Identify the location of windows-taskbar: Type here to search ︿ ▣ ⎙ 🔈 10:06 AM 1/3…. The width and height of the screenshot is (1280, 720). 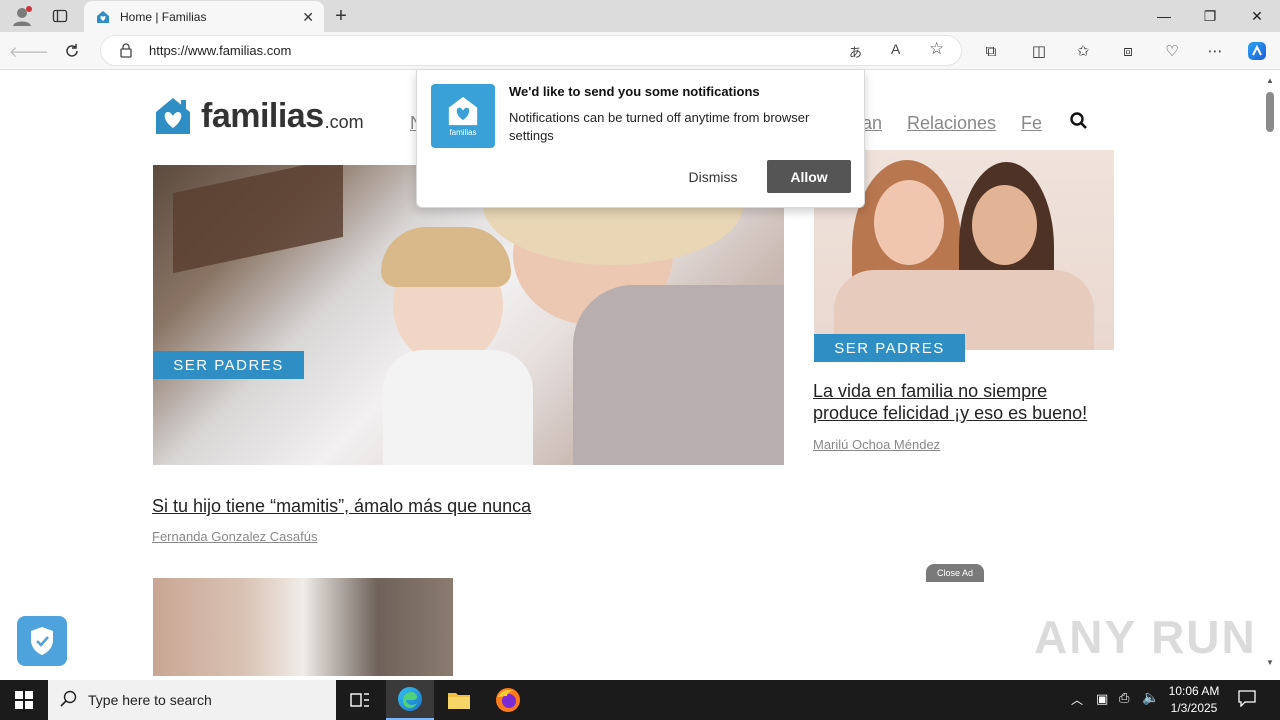
(640, 700).